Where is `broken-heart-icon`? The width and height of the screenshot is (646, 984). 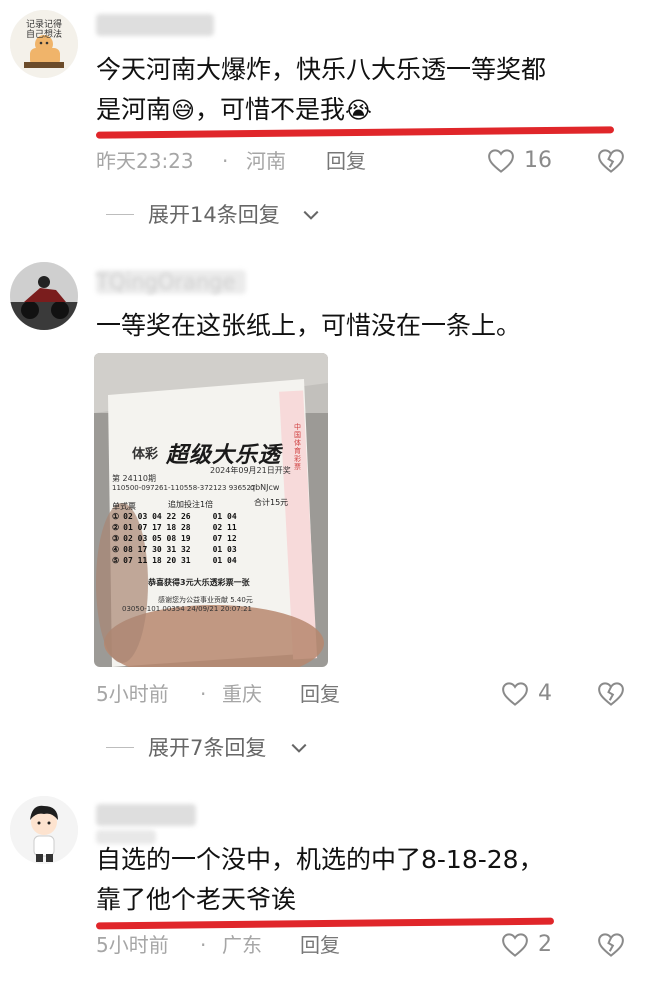
broken-heart-icon is located at coordinates (611, 945).